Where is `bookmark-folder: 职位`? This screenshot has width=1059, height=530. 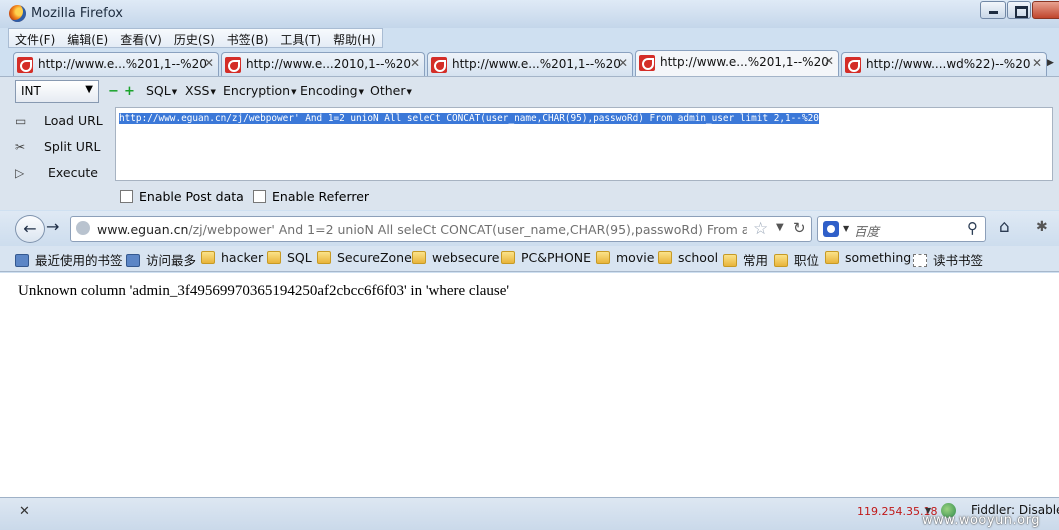
bookmark-folder: 职位 is located at coordinates (796, 259).